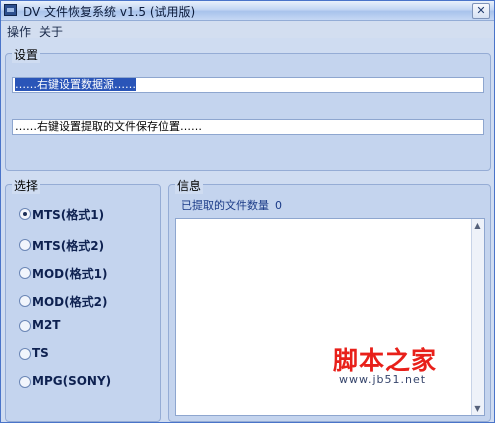 The image size is (495, 423). Describe the element at coordinates (383, 379) in the screenshot. I see `watermark-url: www.jb51.net` at that location.